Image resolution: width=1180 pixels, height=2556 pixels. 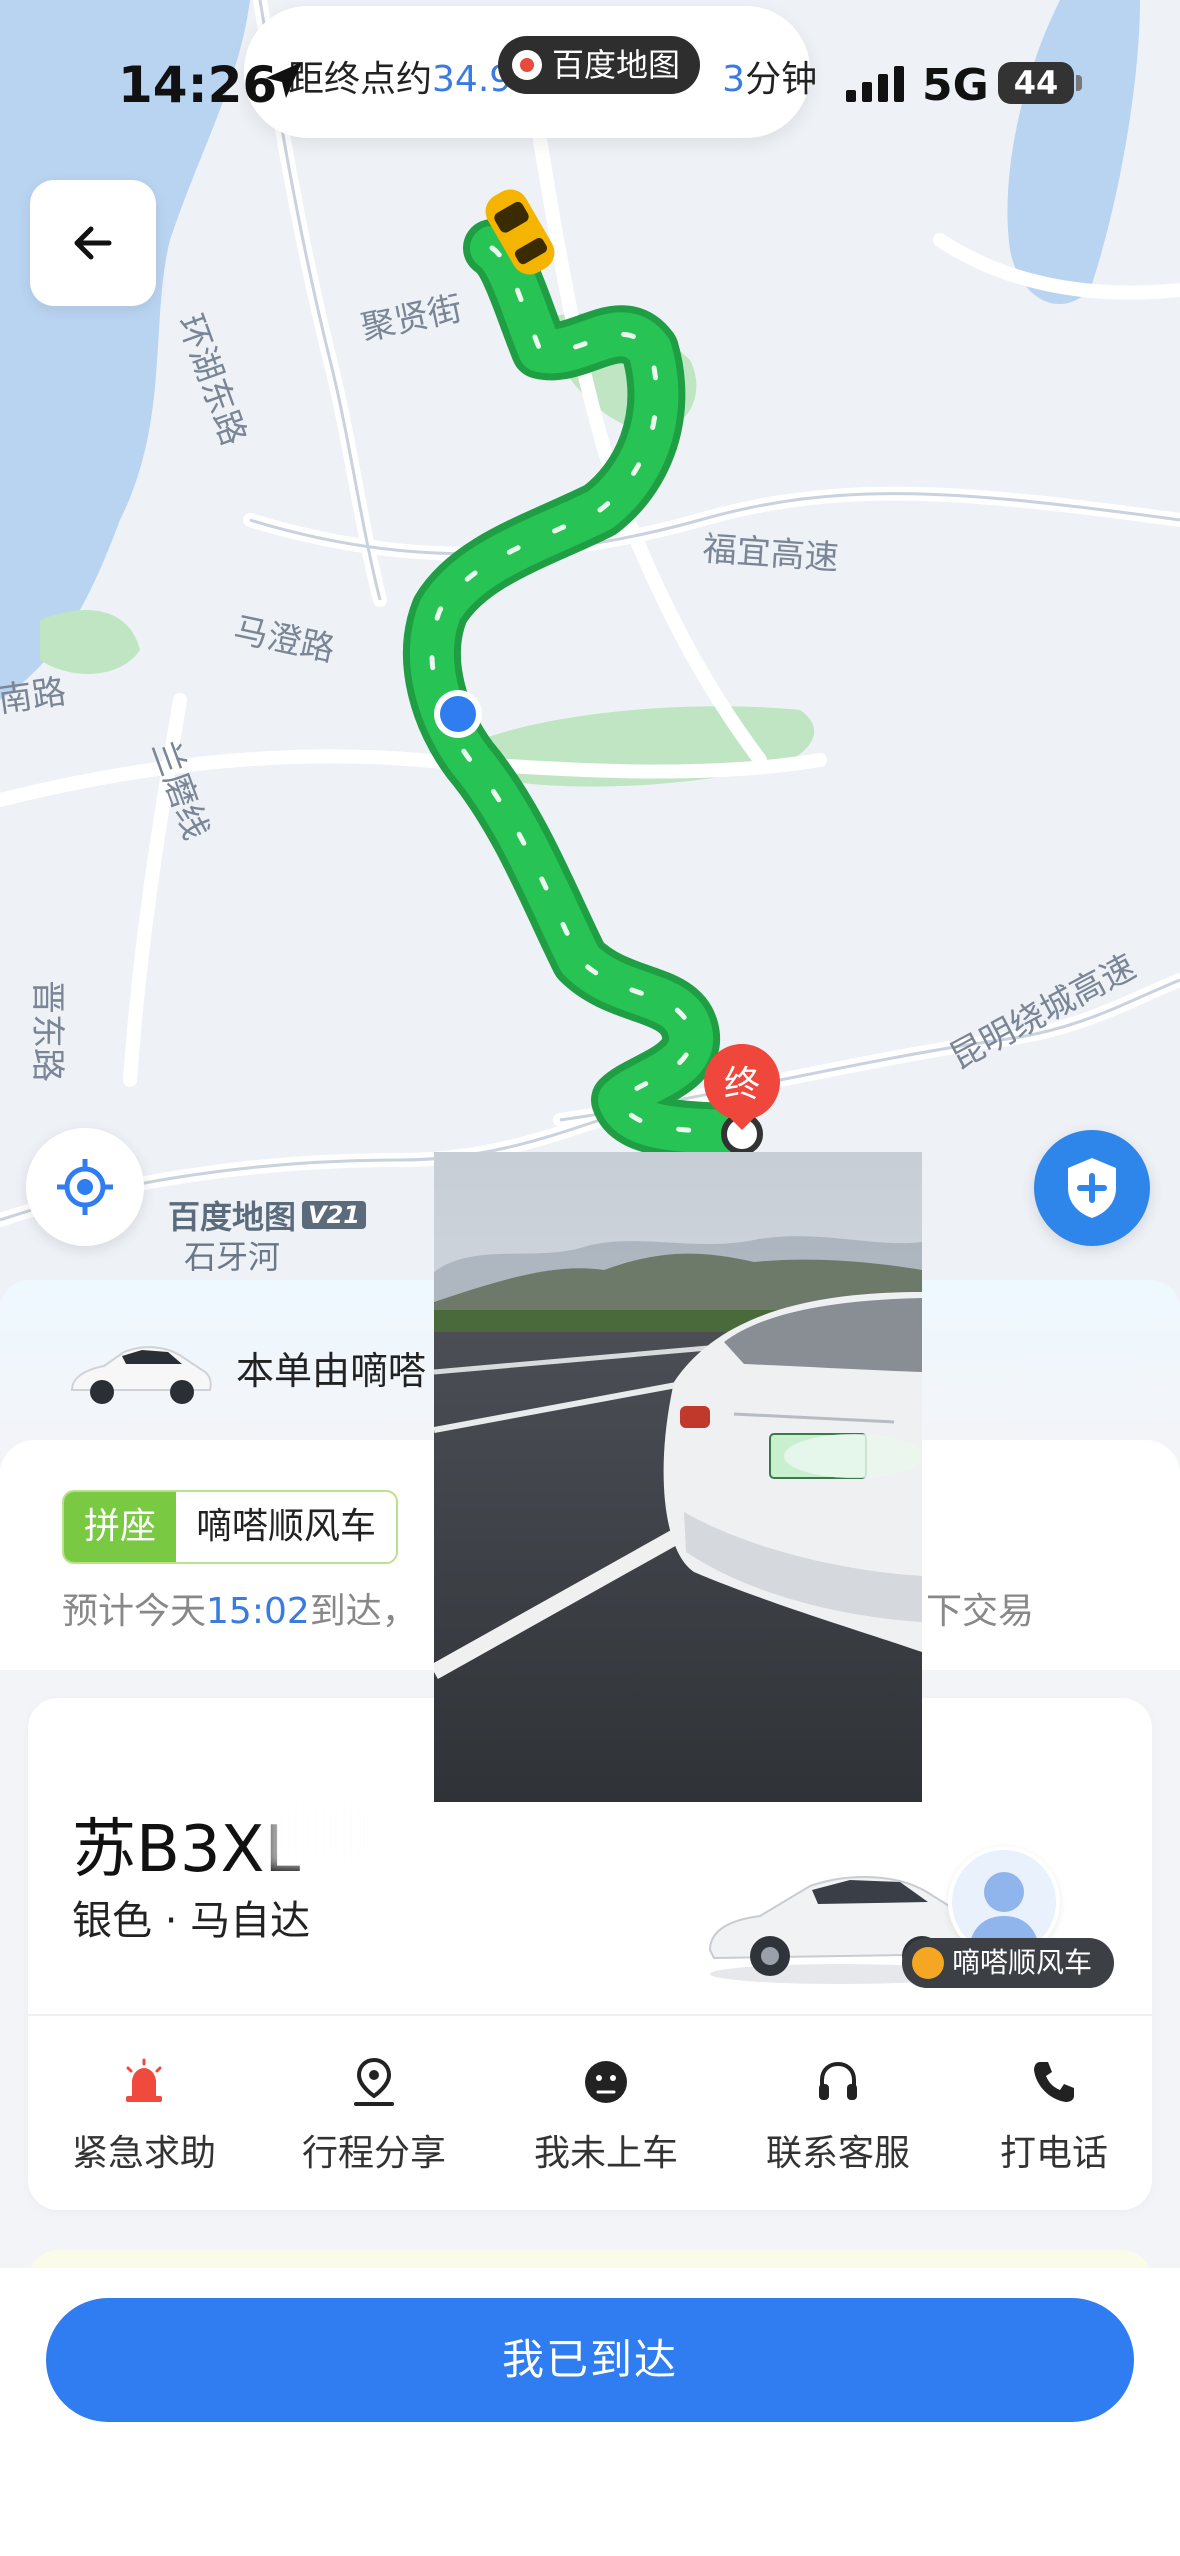 What do you see at coordinates (599, 65) in the screenshot?
I see `app-brand-badge: 百度地图` at bounding box center [599, 65].